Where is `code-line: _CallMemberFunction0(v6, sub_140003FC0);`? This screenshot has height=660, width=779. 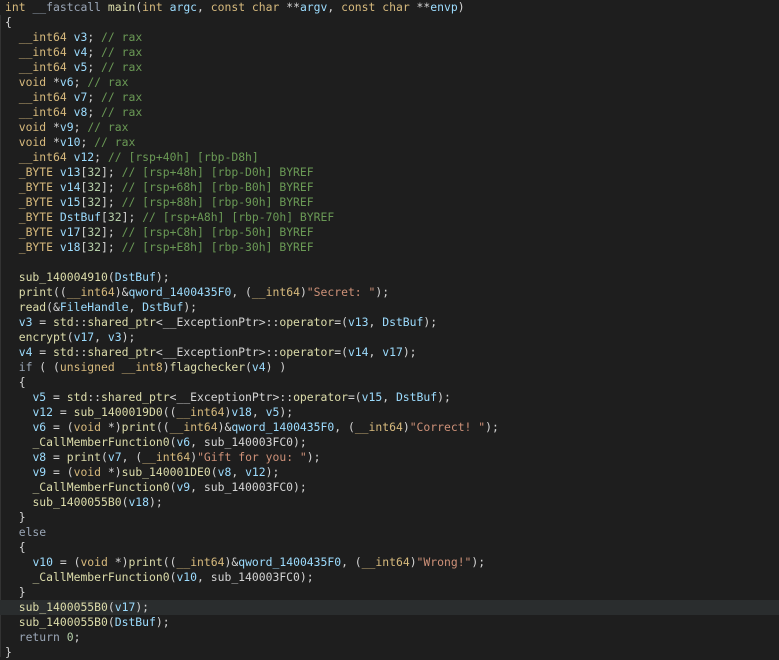 code-line: _CallMemberFunction0(v6, sub_140003FC0); is located at coordinates (389, 442).